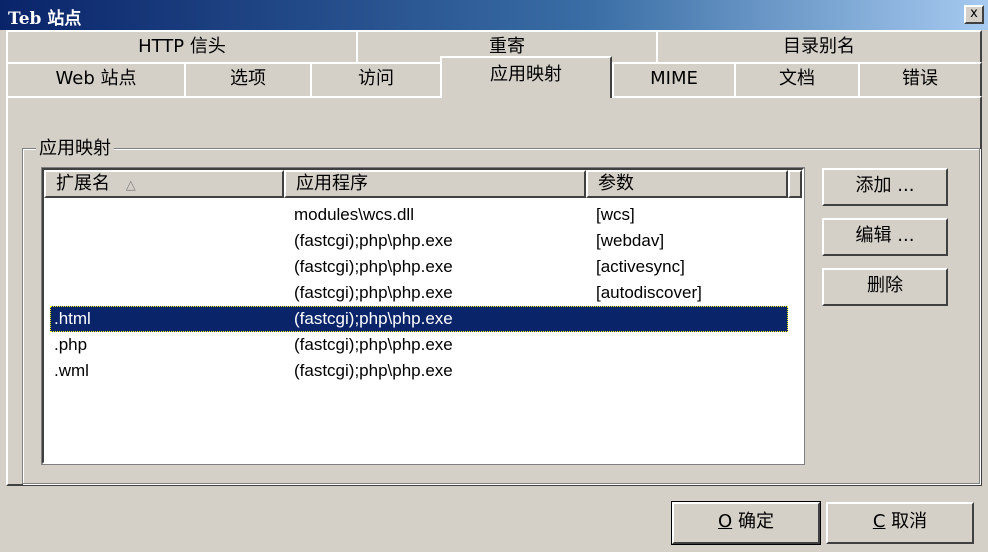 This screenshot has height=552, width=988. What do you see at coordinates (332, 183) in the screenshot?
I see `column-label: 应用程序` at bounding box center [332, 183].